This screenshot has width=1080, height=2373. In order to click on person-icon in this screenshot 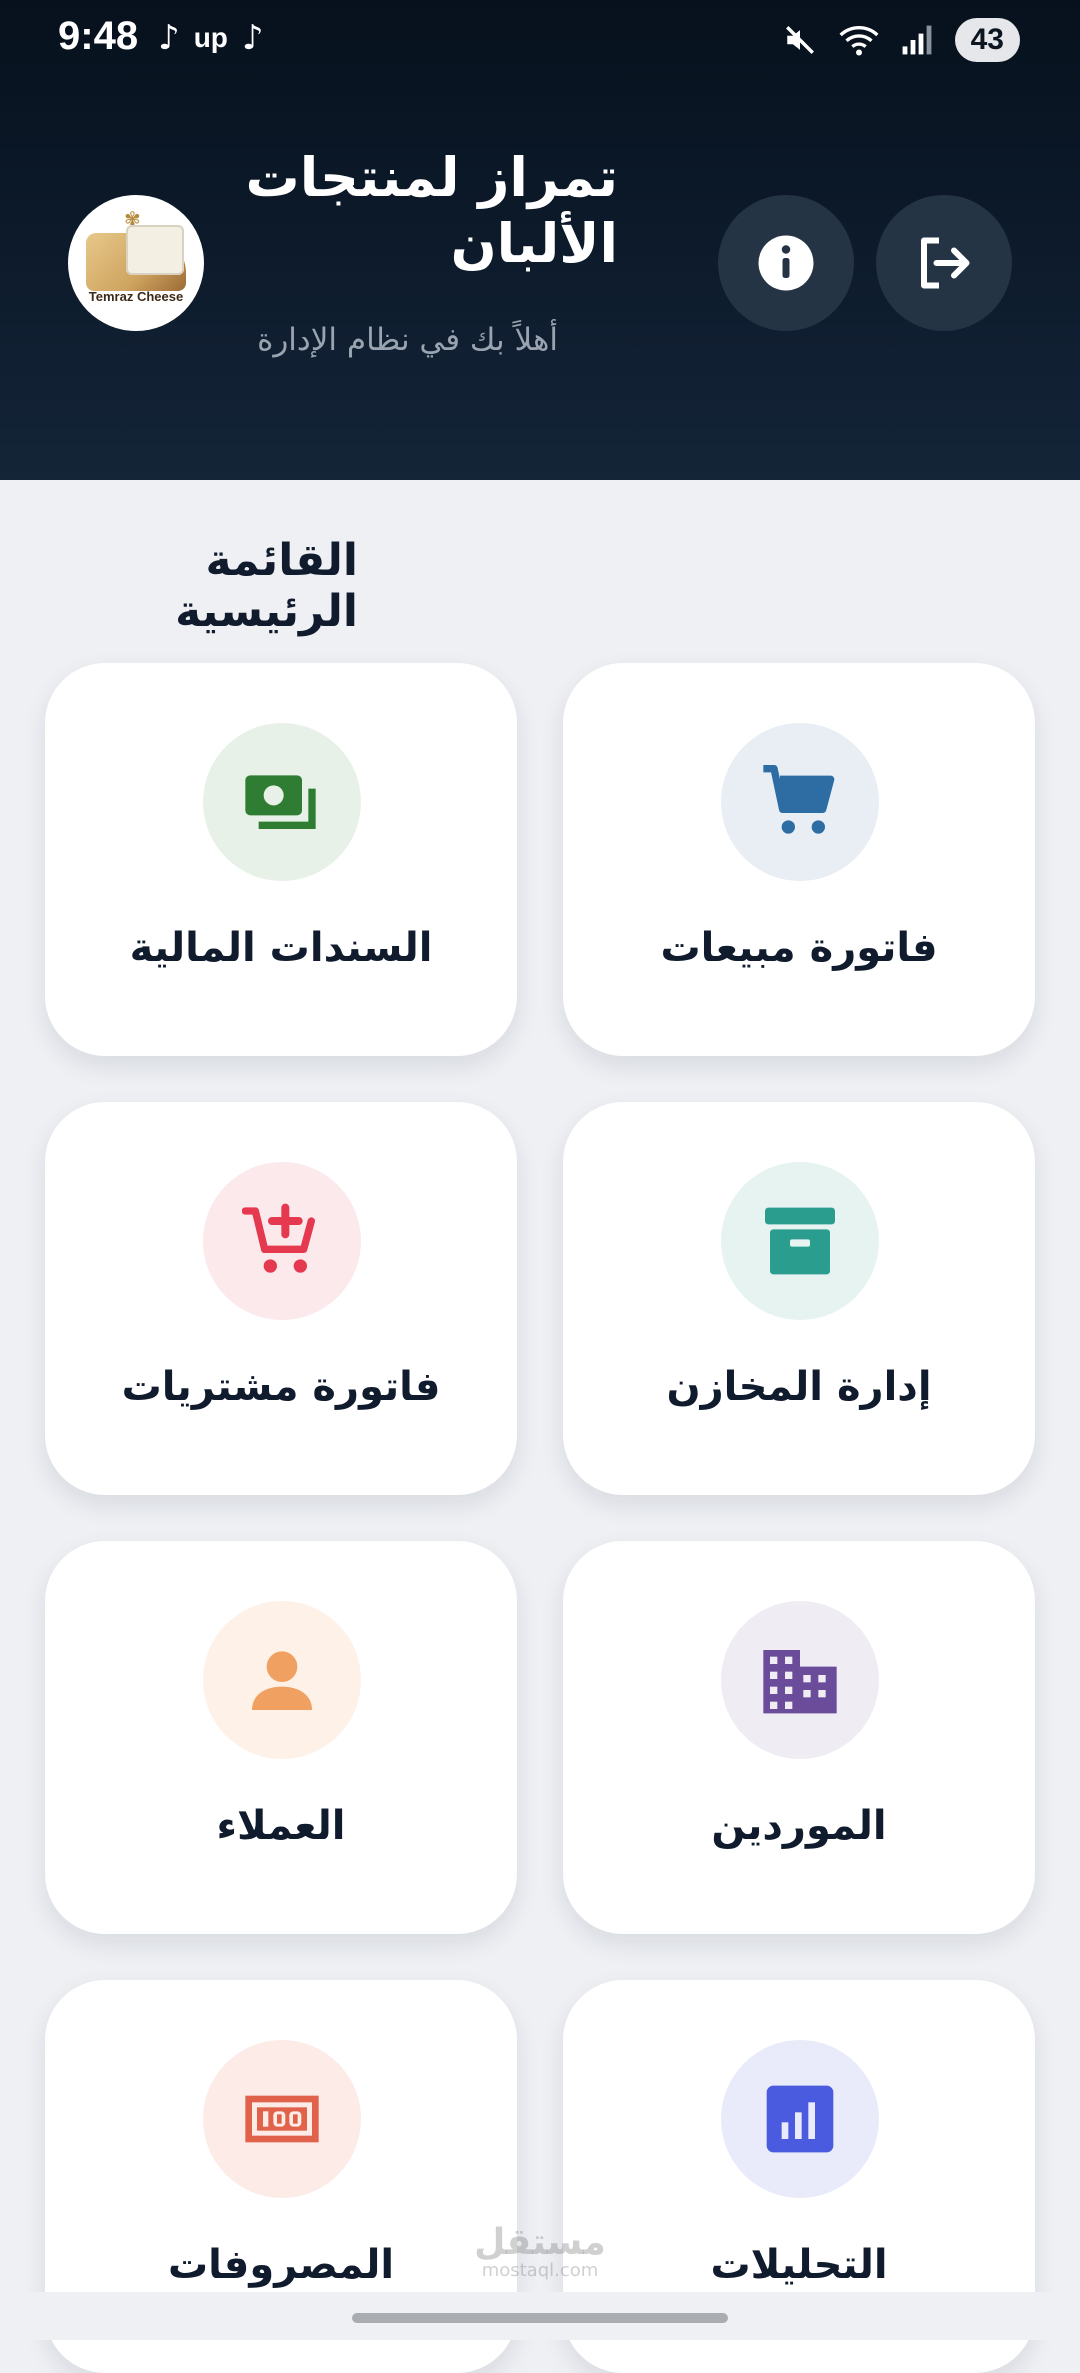, I will do `click(282, 1680)`.